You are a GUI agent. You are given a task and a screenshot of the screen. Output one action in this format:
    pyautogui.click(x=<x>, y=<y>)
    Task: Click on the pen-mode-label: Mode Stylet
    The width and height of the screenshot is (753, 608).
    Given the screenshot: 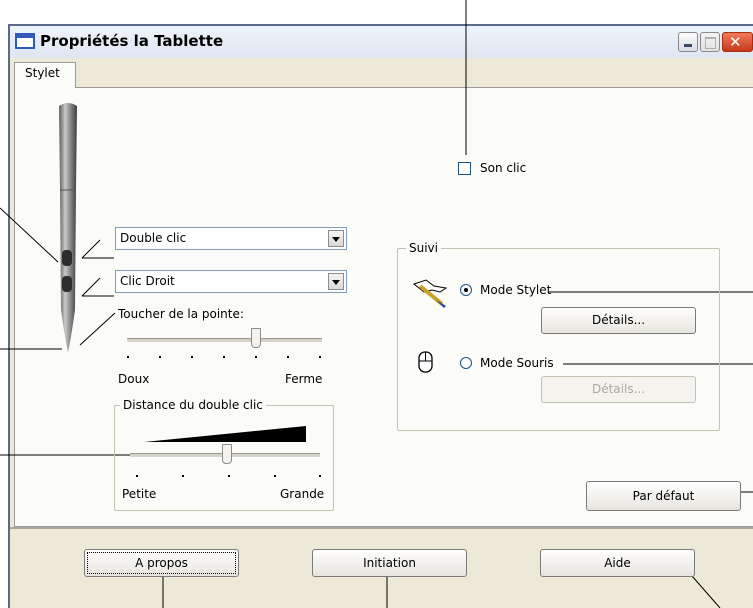 What is the action you would take?
    pyautogui.click(x=516, y=290)
    